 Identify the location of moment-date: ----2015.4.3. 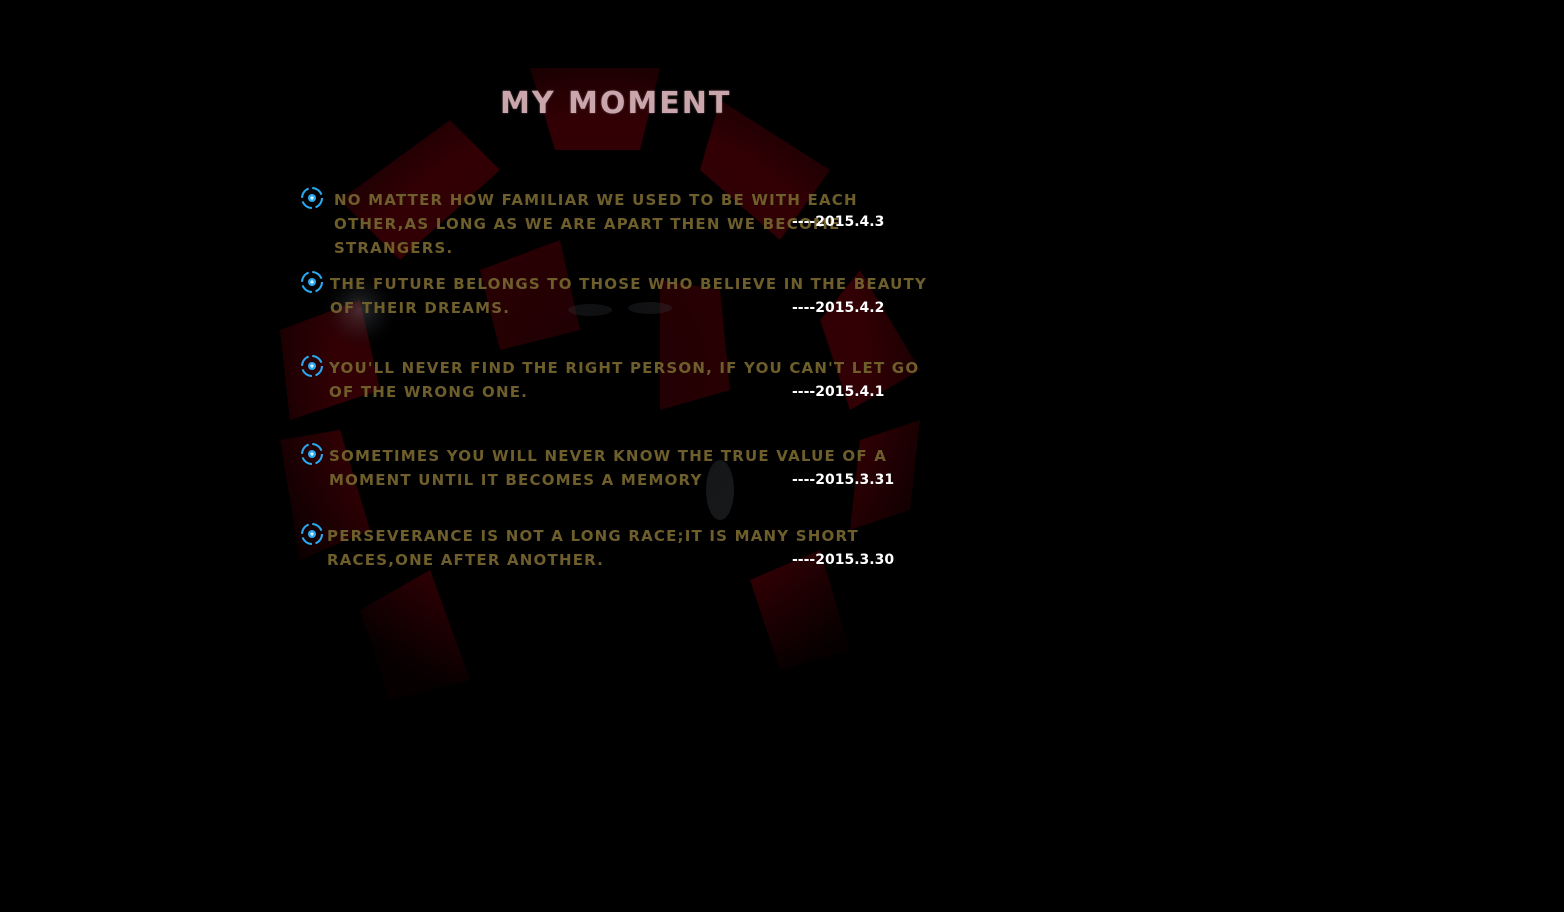
(838, 222).